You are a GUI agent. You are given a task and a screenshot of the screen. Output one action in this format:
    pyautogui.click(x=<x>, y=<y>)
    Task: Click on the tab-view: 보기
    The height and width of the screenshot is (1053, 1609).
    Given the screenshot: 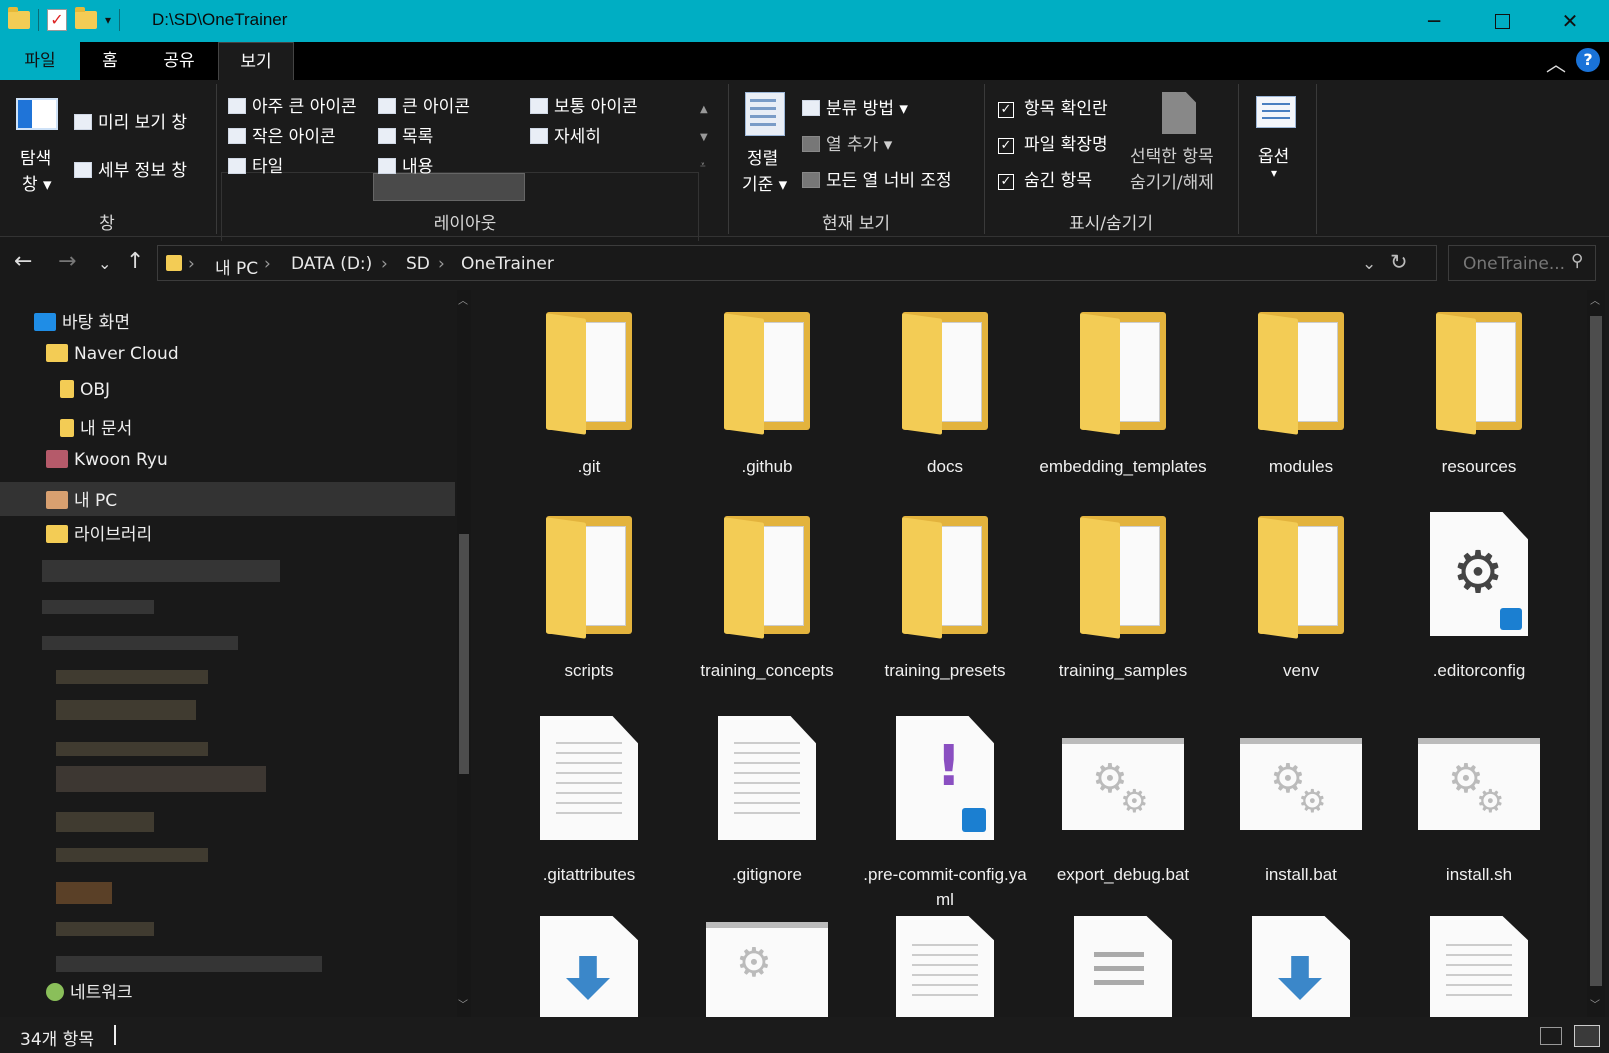 What is the action you would take?
    pyautogui.click(x=256, y=61)
    